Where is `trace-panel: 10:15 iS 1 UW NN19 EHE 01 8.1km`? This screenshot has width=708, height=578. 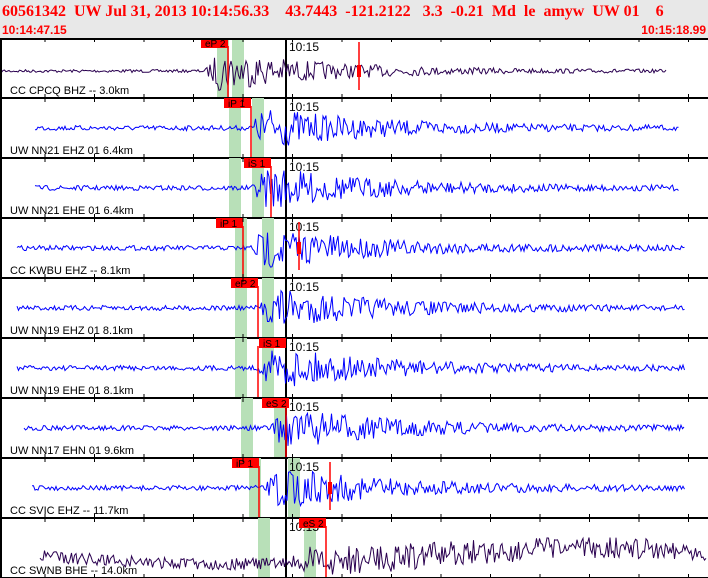
trace-panel: 10:15 iS 1 UW NN19 EHE 01 8.1km is located at coordinates (354, 368).